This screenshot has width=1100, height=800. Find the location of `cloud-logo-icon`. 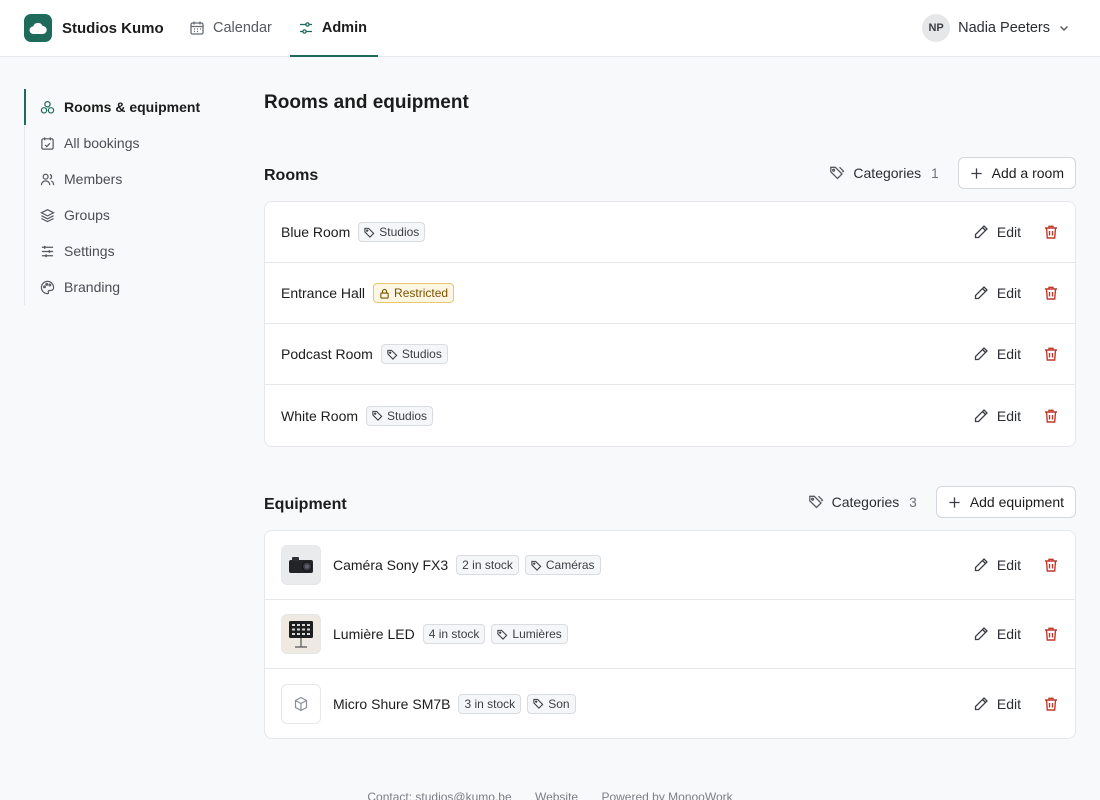

cloud-logo-icon is located at coordinates (38, 28).